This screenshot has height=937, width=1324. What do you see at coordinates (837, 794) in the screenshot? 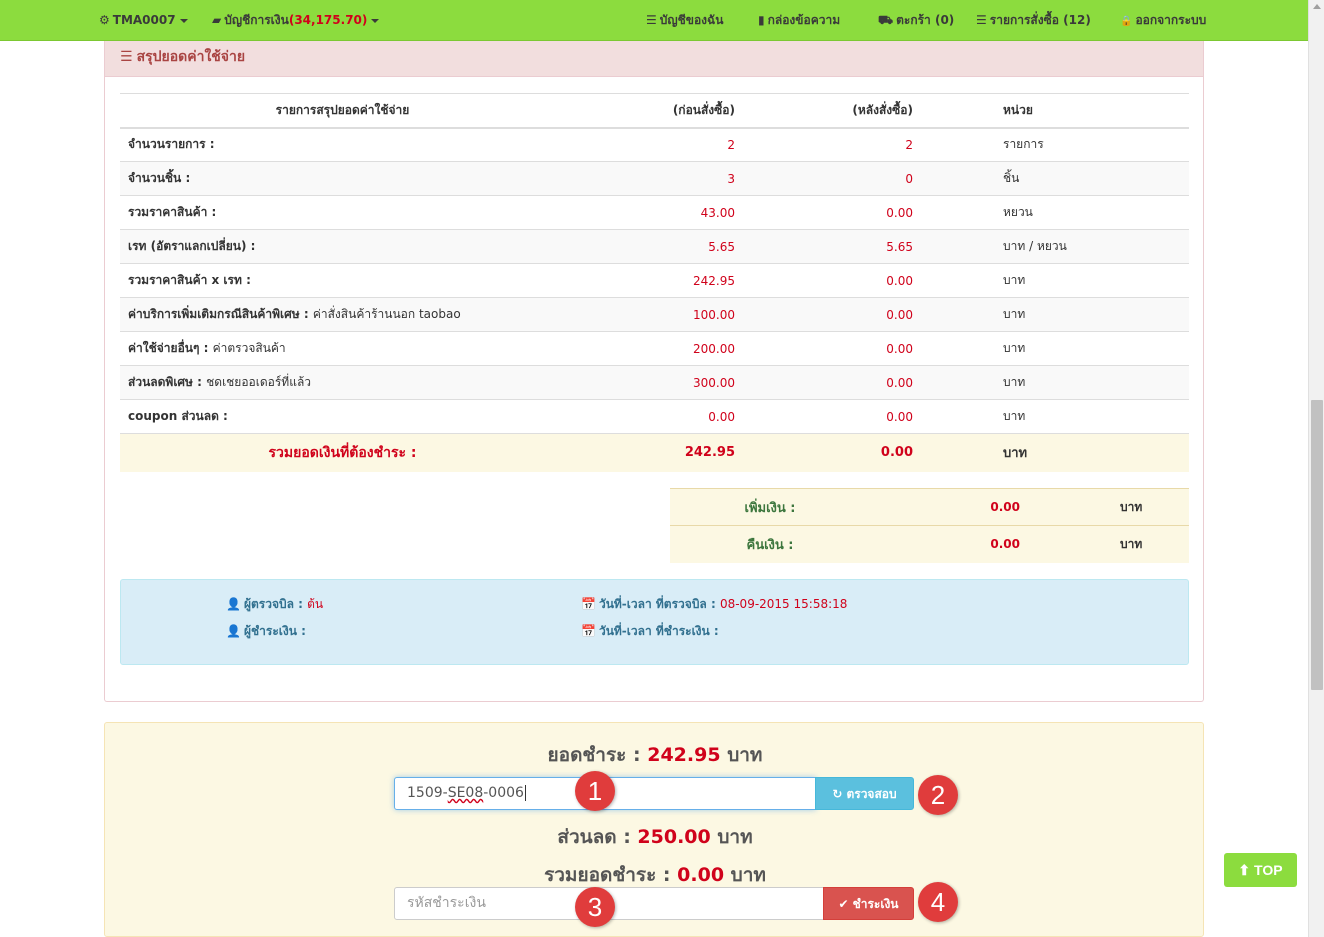
I see `refresh-icon: ↻` at bounding box center [837, 794].